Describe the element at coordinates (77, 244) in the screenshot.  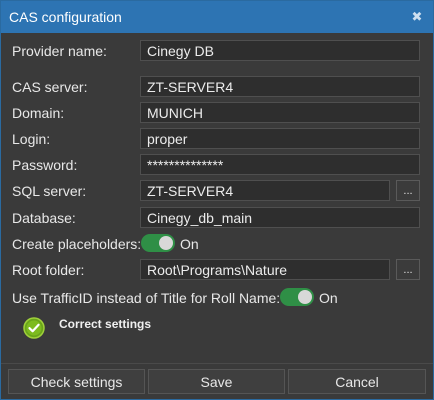
I see `create-placeholders-label: Create placeholders:` at that location.